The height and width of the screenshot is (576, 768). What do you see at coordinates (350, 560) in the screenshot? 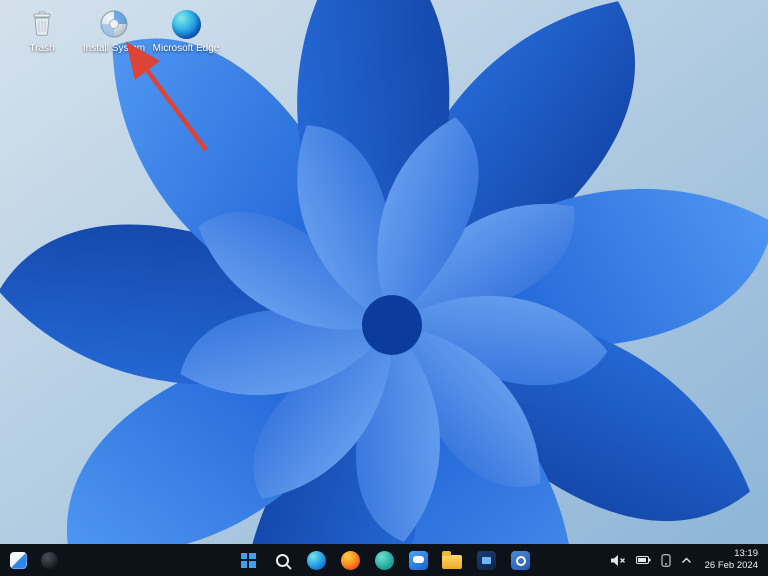
I see `firefox-icon` at bounding box center [350, 560].